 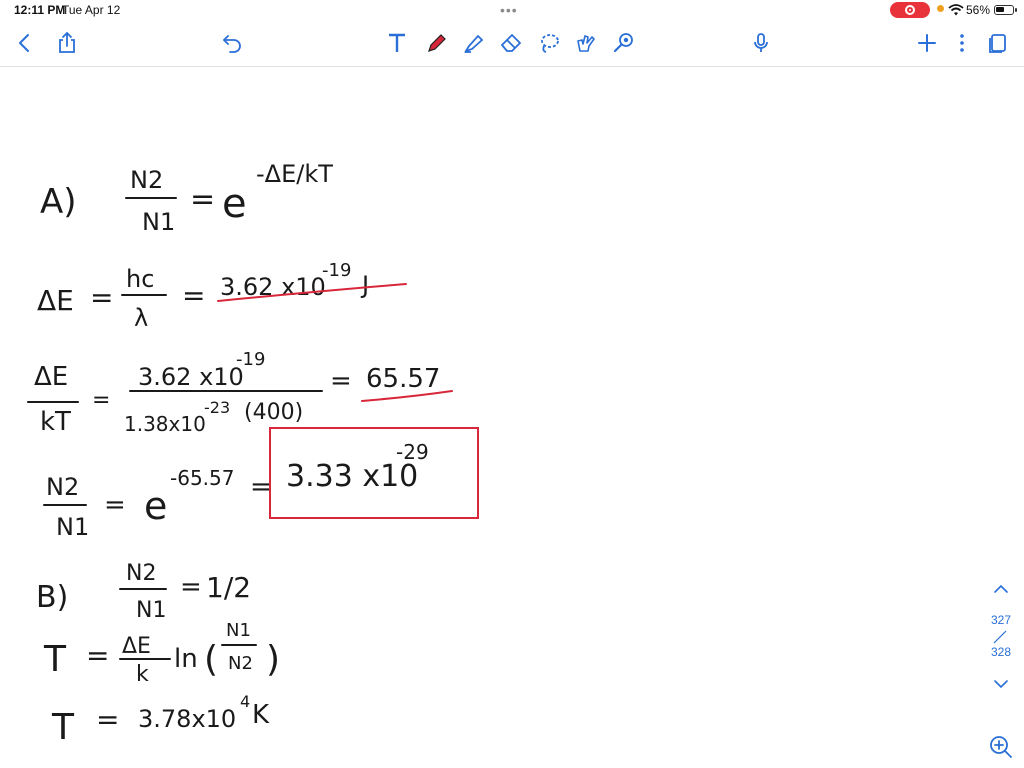 What do you see at coordinates (364, 285) in the screenshot?
I see `de-unit: J` at bounding box center [364, 285].